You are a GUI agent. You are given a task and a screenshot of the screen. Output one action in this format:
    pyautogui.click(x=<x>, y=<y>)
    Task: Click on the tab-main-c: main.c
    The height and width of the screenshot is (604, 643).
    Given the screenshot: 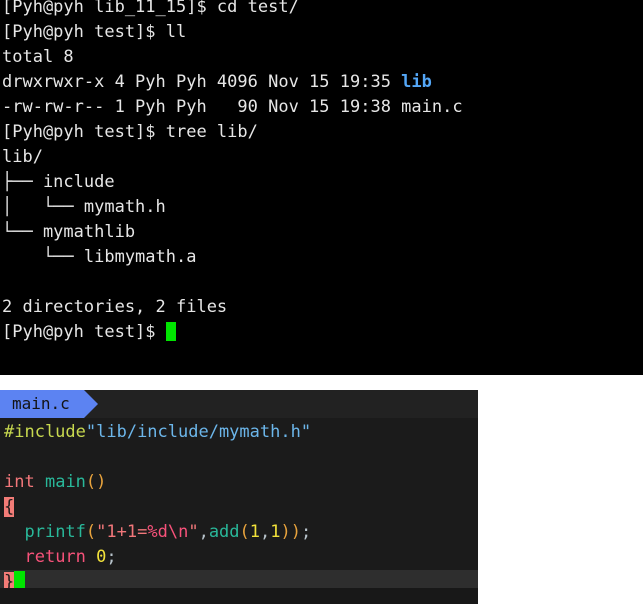 What is the action you would take?
    pyautogui.click(x=49, y=404)
    